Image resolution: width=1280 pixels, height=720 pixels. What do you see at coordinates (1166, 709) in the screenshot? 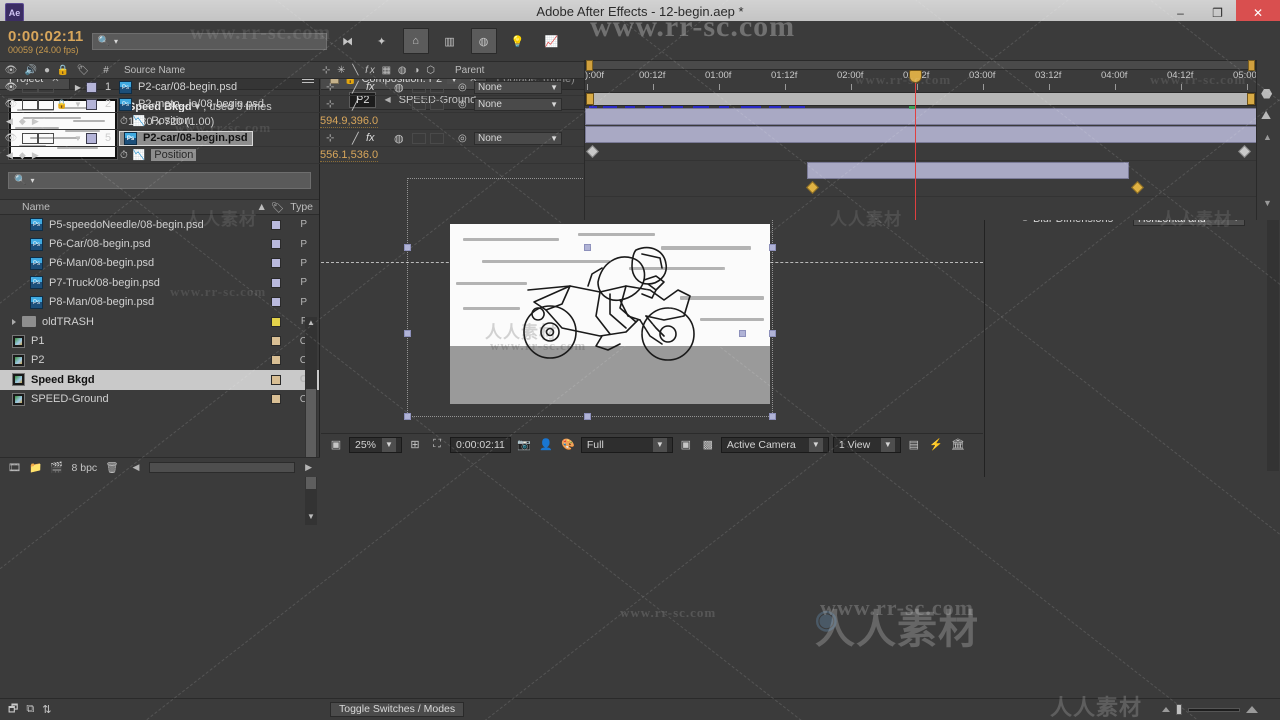
I see `zoom-out-icon` at bounding box center [1166, 709].